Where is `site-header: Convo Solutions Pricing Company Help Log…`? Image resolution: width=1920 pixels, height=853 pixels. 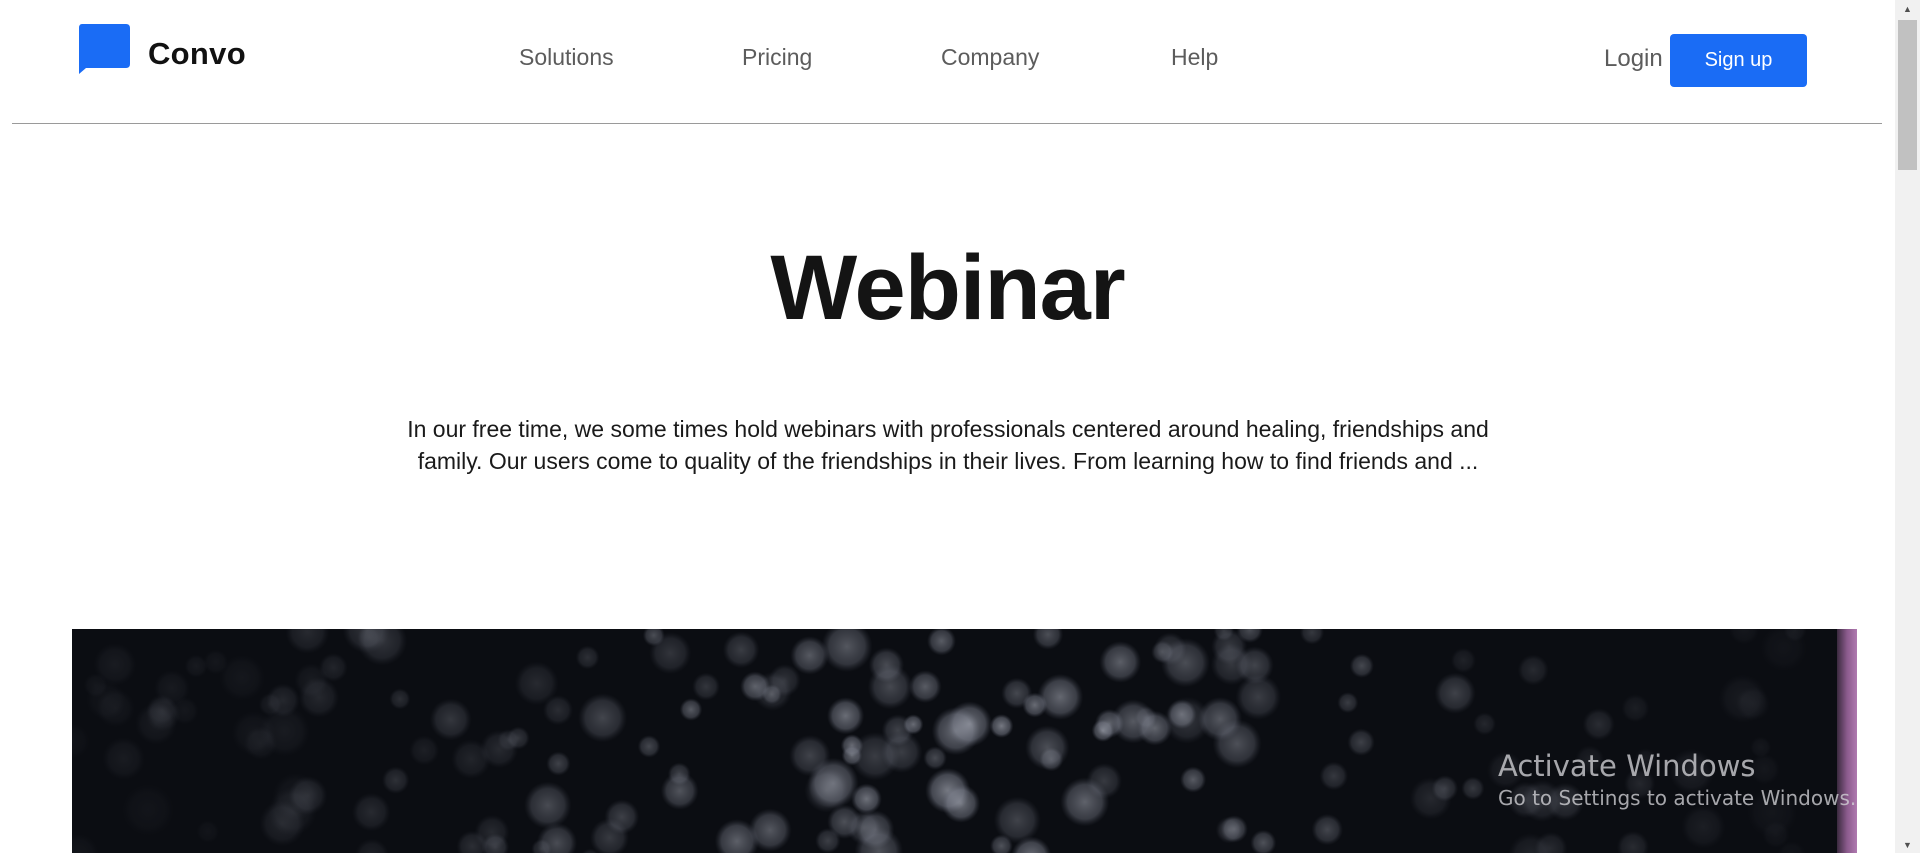 site-header: Convo Solutions Pricing Company Help Log… is located at coordinates (947, 62).